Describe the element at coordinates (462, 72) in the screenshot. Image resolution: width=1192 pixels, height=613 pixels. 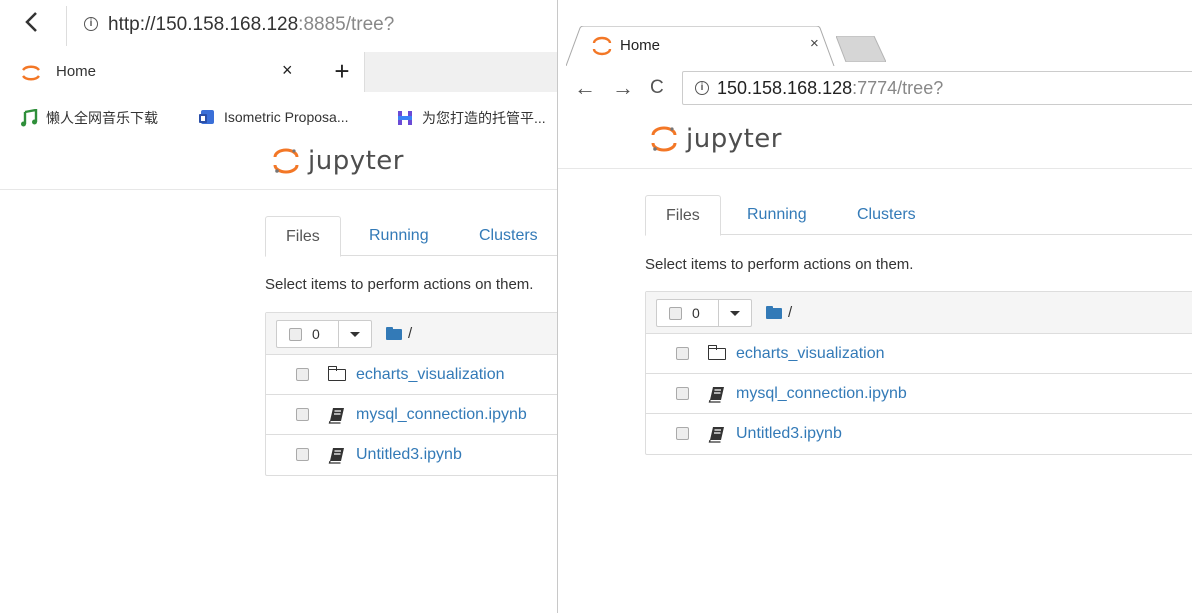
I see `tab-strip-background` at that location.